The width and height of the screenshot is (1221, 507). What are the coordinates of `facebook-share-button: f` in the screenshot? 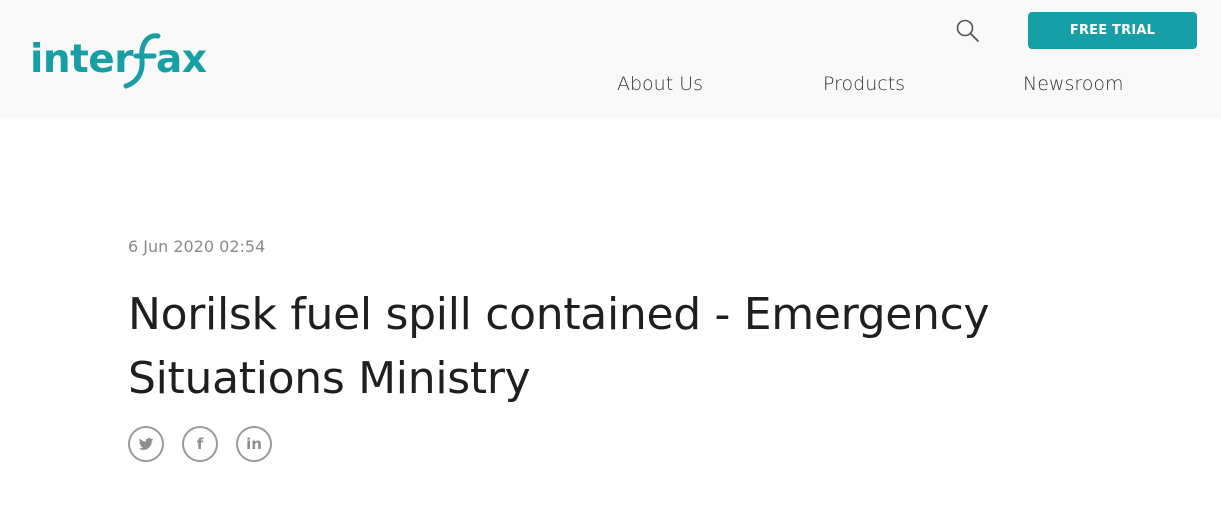 It's located at (200, 444).